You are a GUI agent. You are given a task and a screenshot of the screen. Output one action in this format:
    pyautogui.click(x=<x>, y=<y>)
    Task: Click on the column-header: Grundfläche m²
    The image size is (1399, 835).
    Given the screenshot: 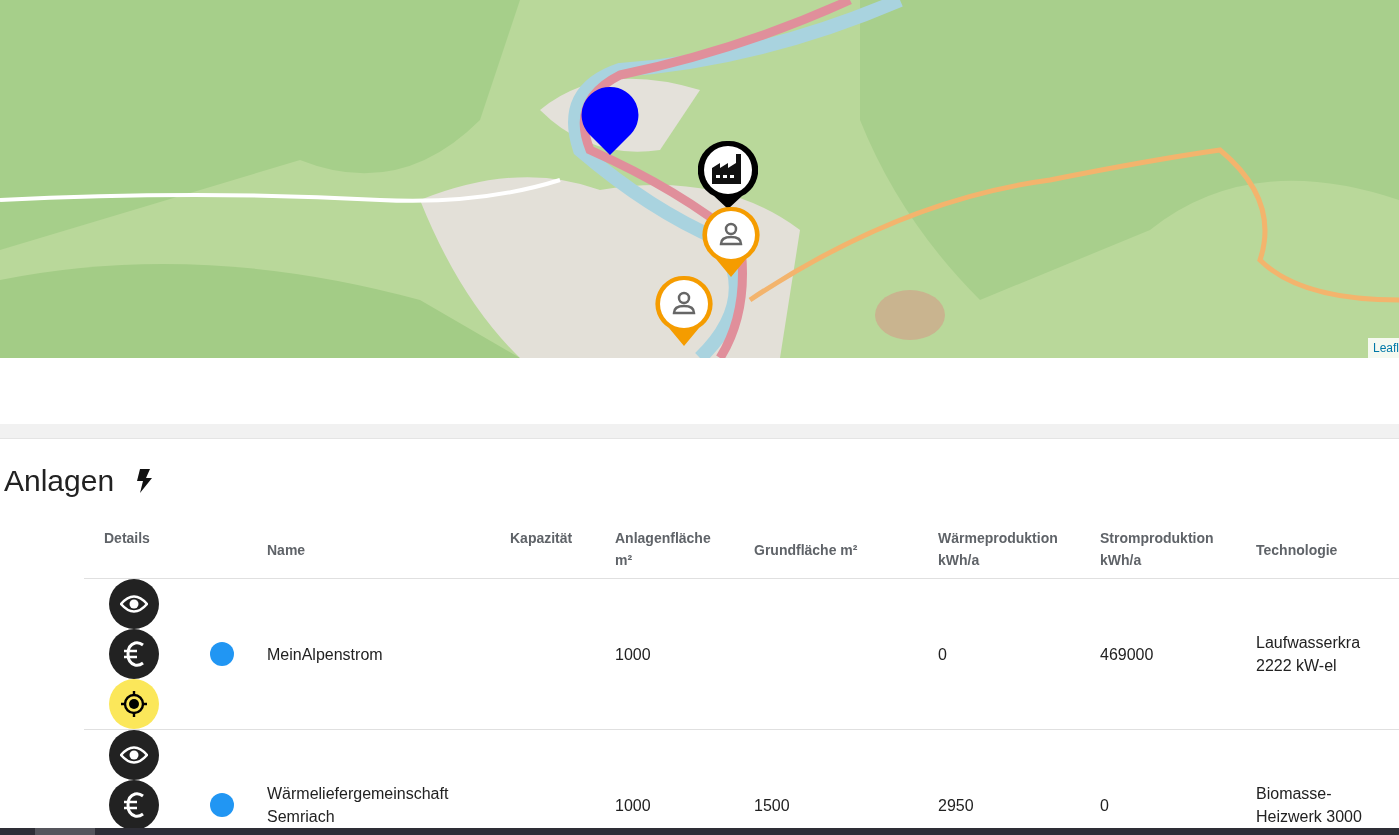 What is the action you would take?
    pyautogui.click(x=806, y=549)
    